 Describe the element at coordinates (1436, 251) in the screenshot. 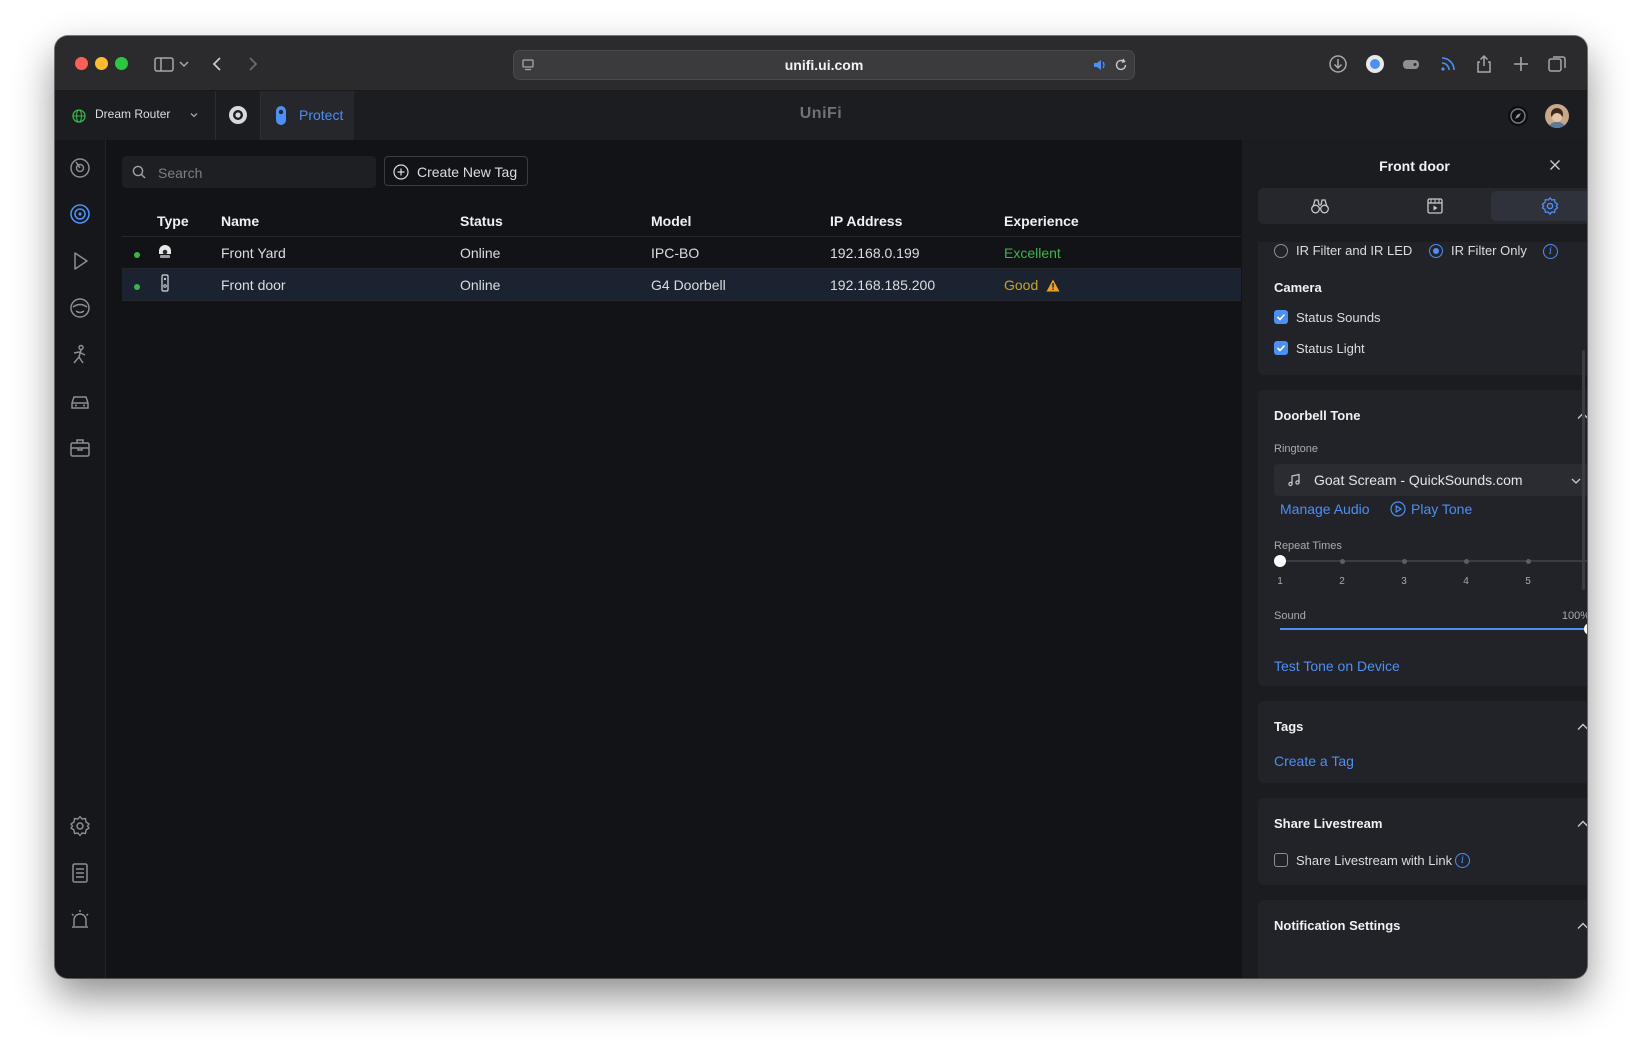

I see `ir-filter-only-radio` at that location.